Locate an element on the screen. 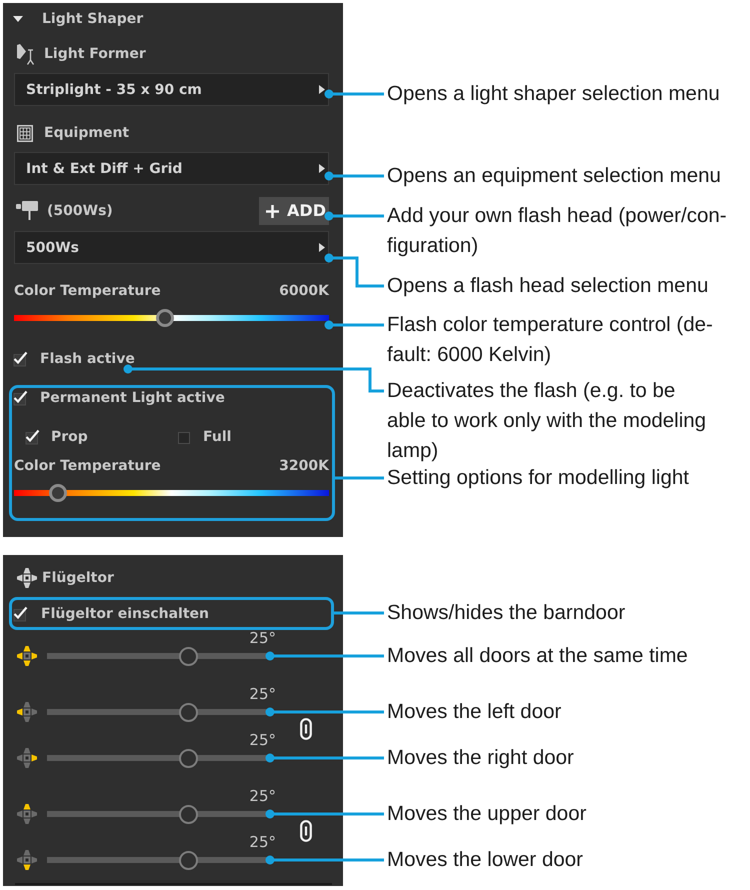  checkbox-label: Permanent Light active is located at coordinates (132, 398).